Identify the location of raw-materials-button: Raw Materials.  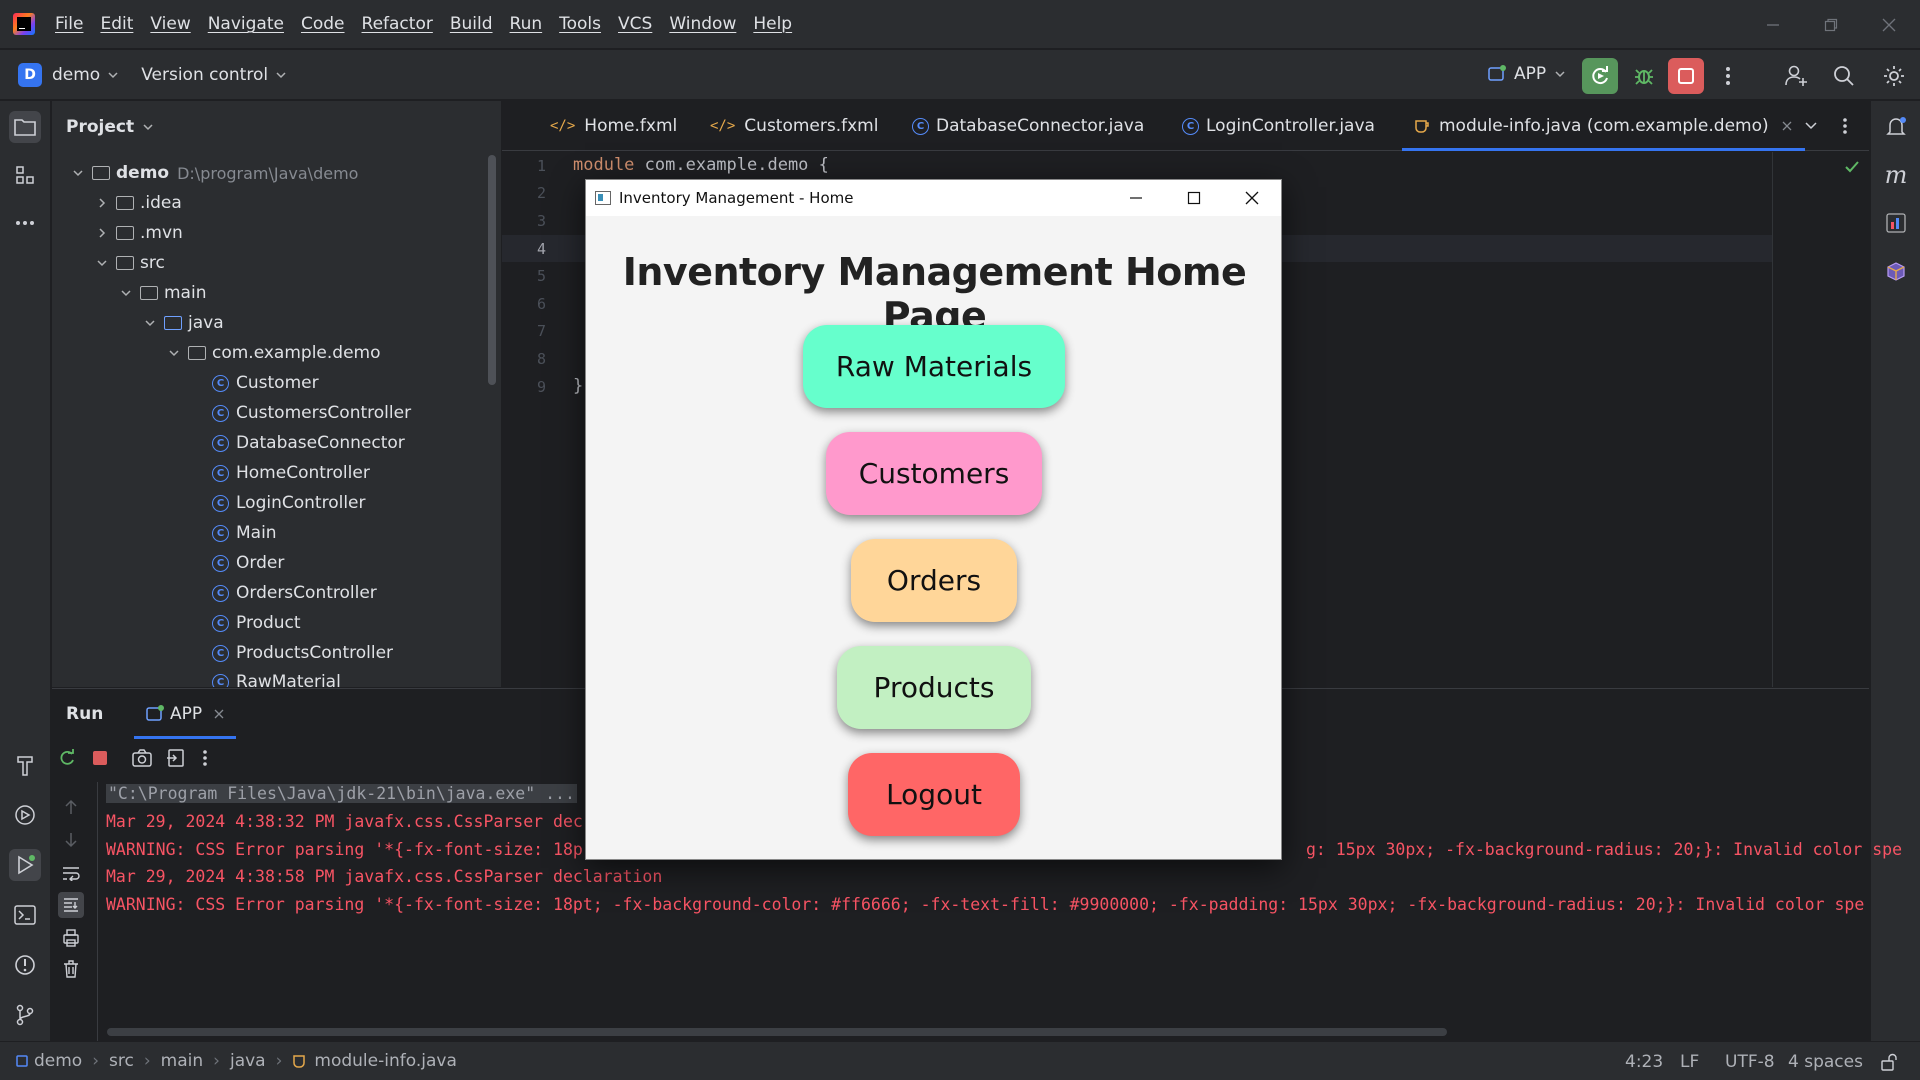
(934, 366).